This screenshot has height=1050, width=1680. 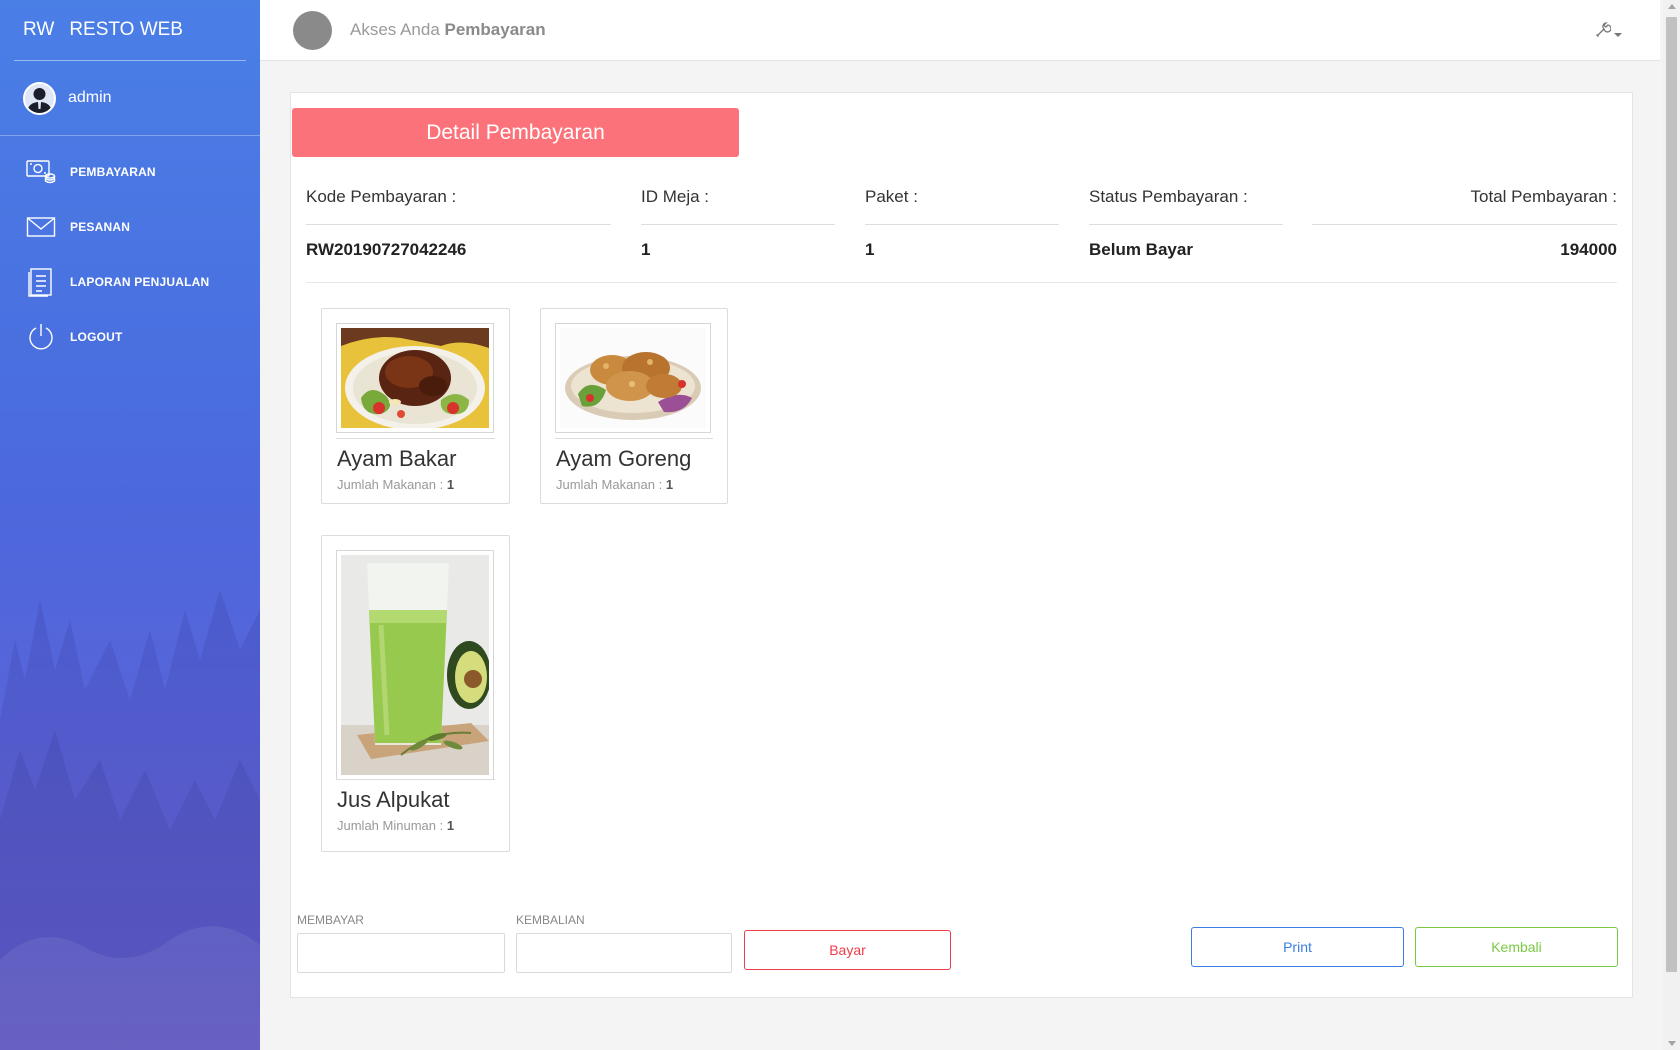 What do you see at coordinates (1671, 494) in the screenshot?
I see `scrollbar-thumb` at bounding box center [1671, 494].